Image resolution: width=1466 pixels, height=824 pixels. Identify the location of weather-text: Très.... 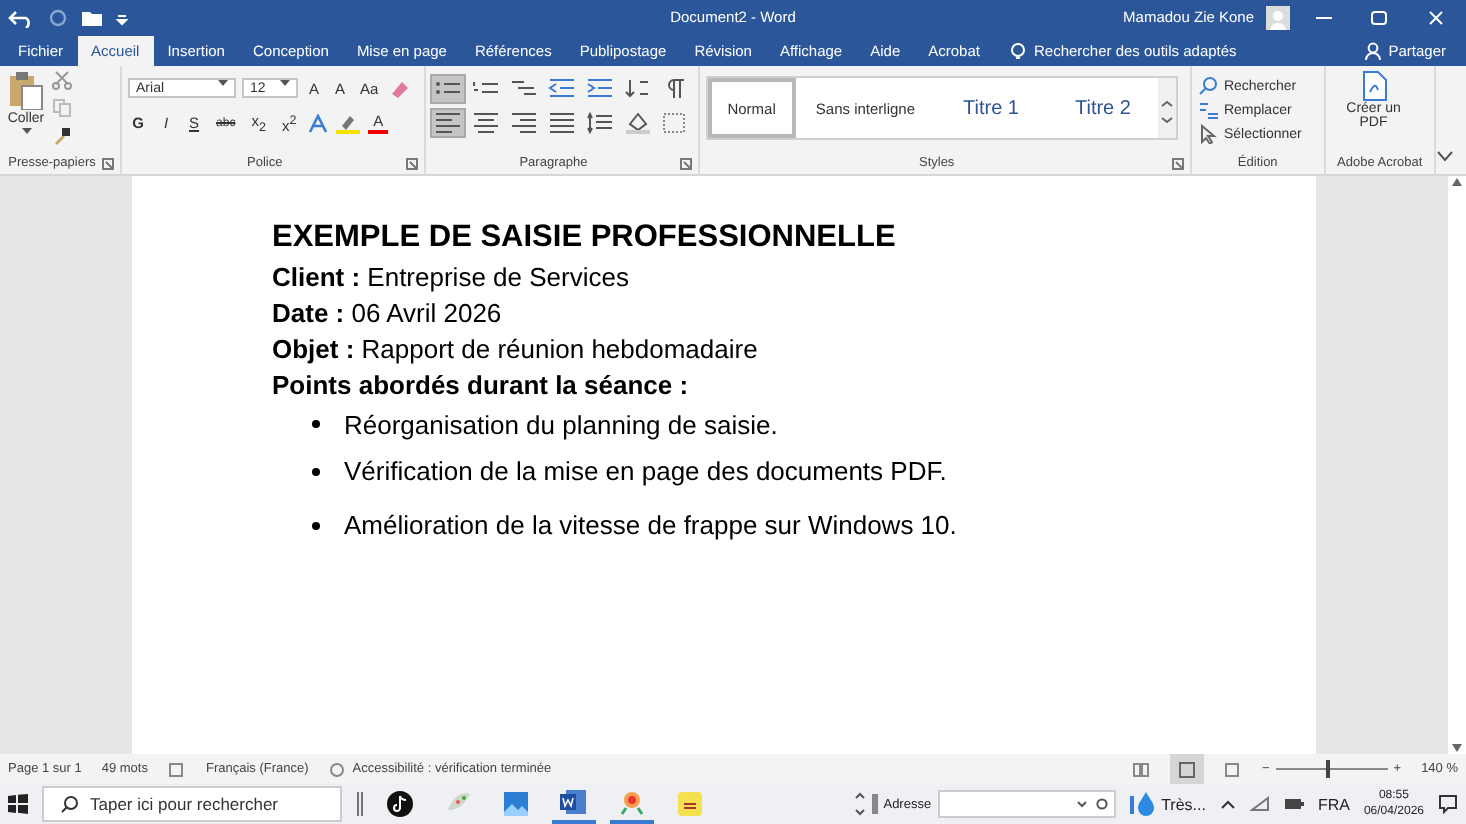
(1183, 804).